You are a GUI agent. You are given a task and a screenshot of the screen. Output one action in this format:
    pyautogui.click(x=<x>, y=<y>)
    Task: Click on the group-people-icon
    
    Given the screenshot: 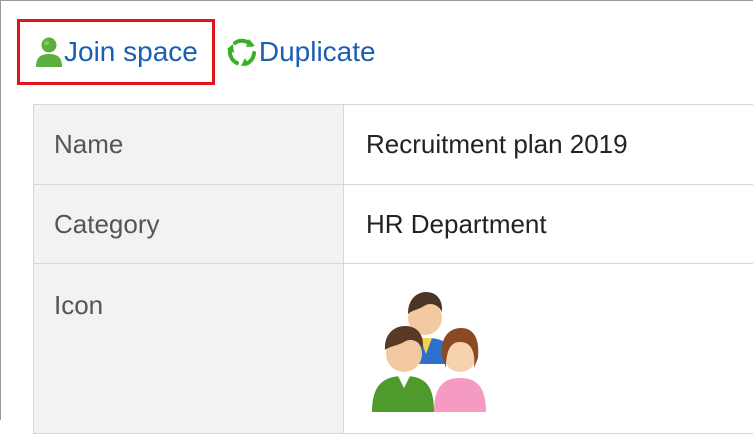 What is the action you would take?
    pyautogui.click(x=428, y=349)
    